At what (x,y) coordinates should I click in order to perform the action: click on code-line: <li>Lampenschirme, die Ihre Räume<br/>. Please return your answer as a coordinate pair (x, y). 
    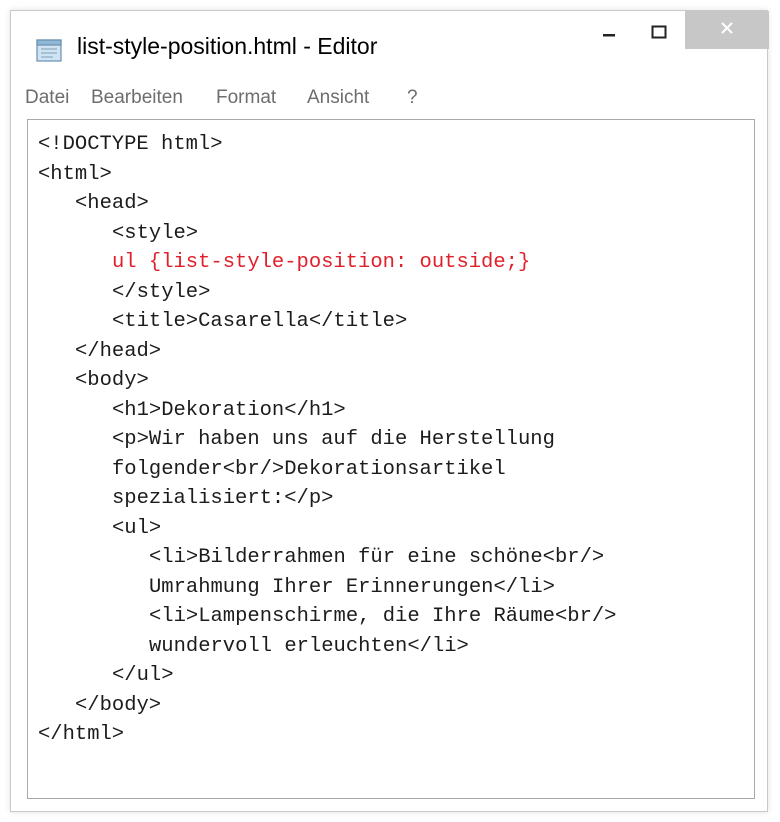
    Looking at the image, I should click on (383, 616).